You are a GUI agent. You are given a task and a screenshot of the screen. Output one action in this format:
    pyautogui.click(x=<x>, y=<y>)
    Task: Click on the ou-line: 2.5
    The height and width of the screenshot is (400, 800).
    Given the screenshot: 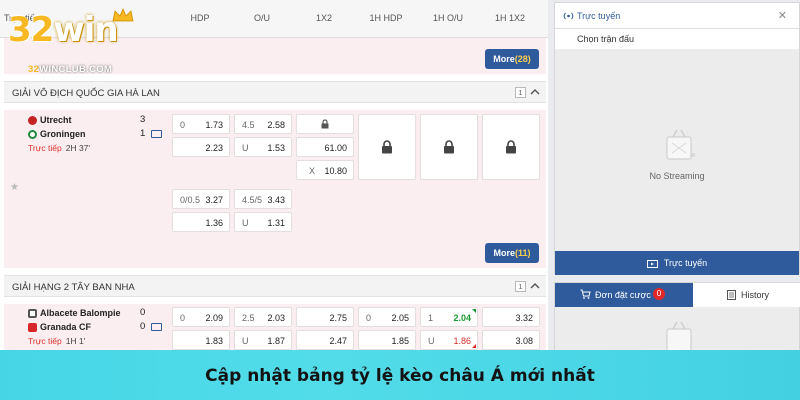 What is the action you would take?
    pyautogui.click(x=248, y=318)
    